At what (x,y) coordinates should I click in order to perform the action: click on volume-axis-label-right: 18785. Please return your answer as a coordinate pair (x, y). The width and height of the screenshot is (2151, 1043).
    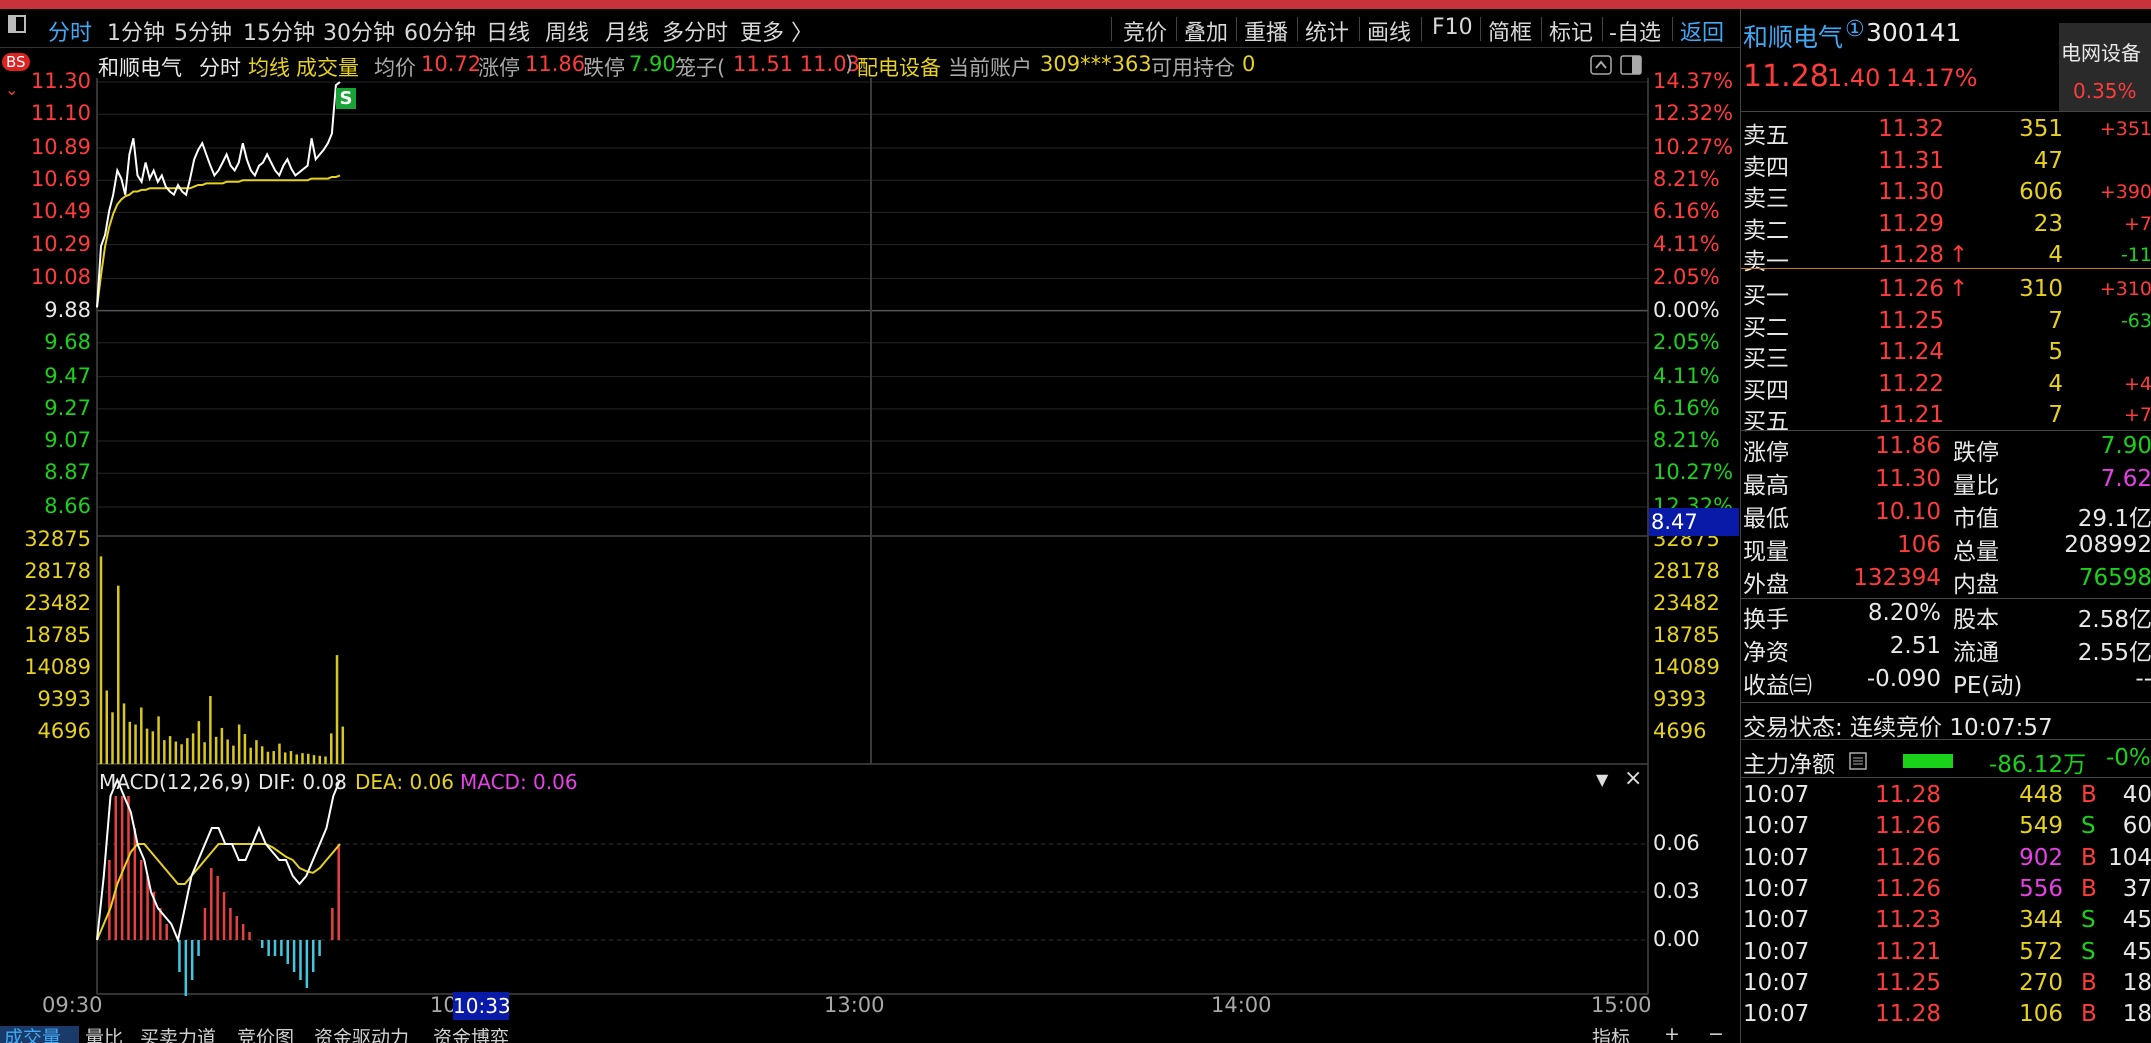
    Looking at the image, I should click on (1686, 635).